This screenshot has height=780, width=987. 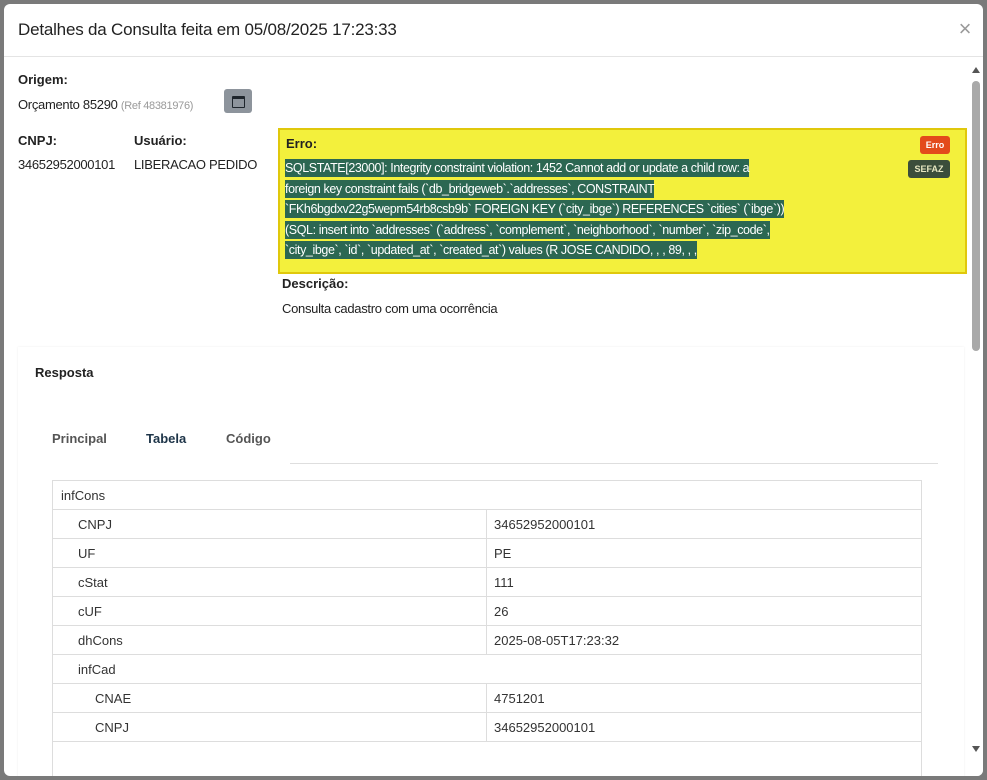 I want to click on row-key: cUF, so click(x=90, y=611).